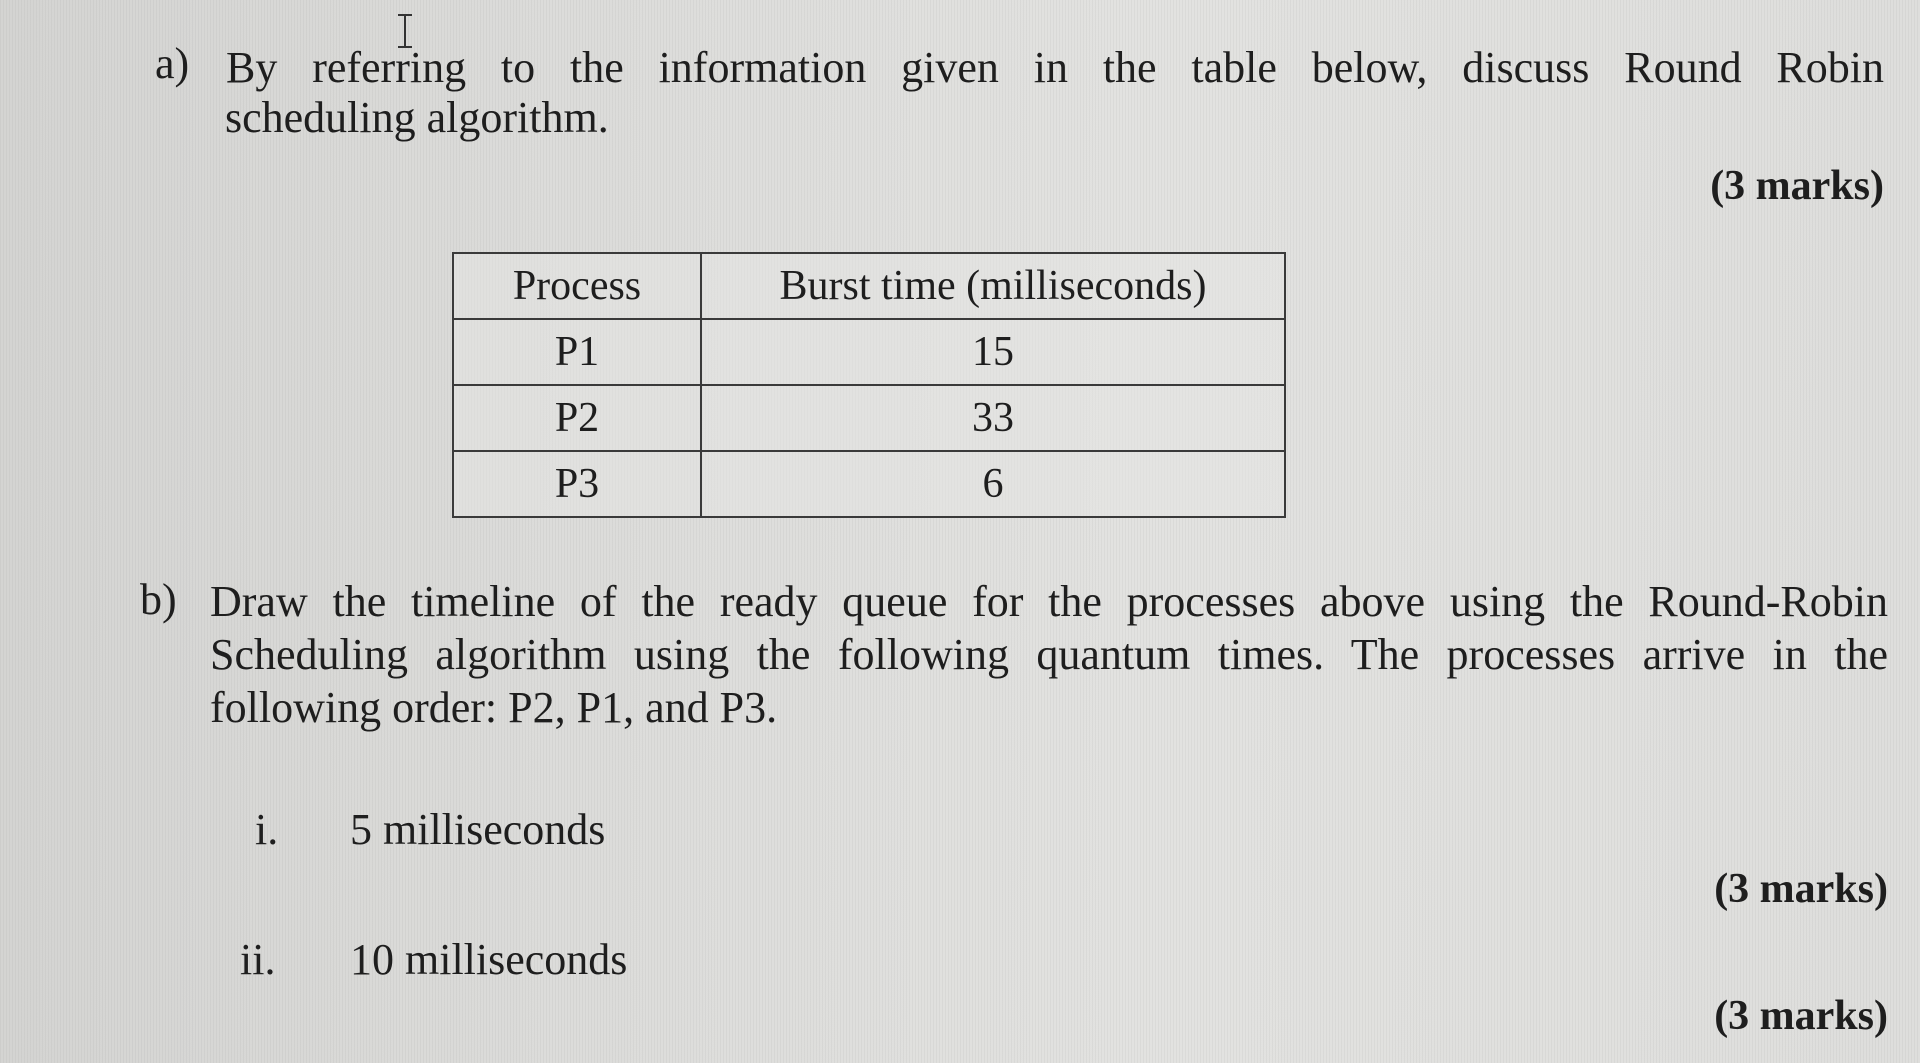  Describe the element at coordinates (993, 484) in the screenshot. I see `cell-burst: 6` at that location.